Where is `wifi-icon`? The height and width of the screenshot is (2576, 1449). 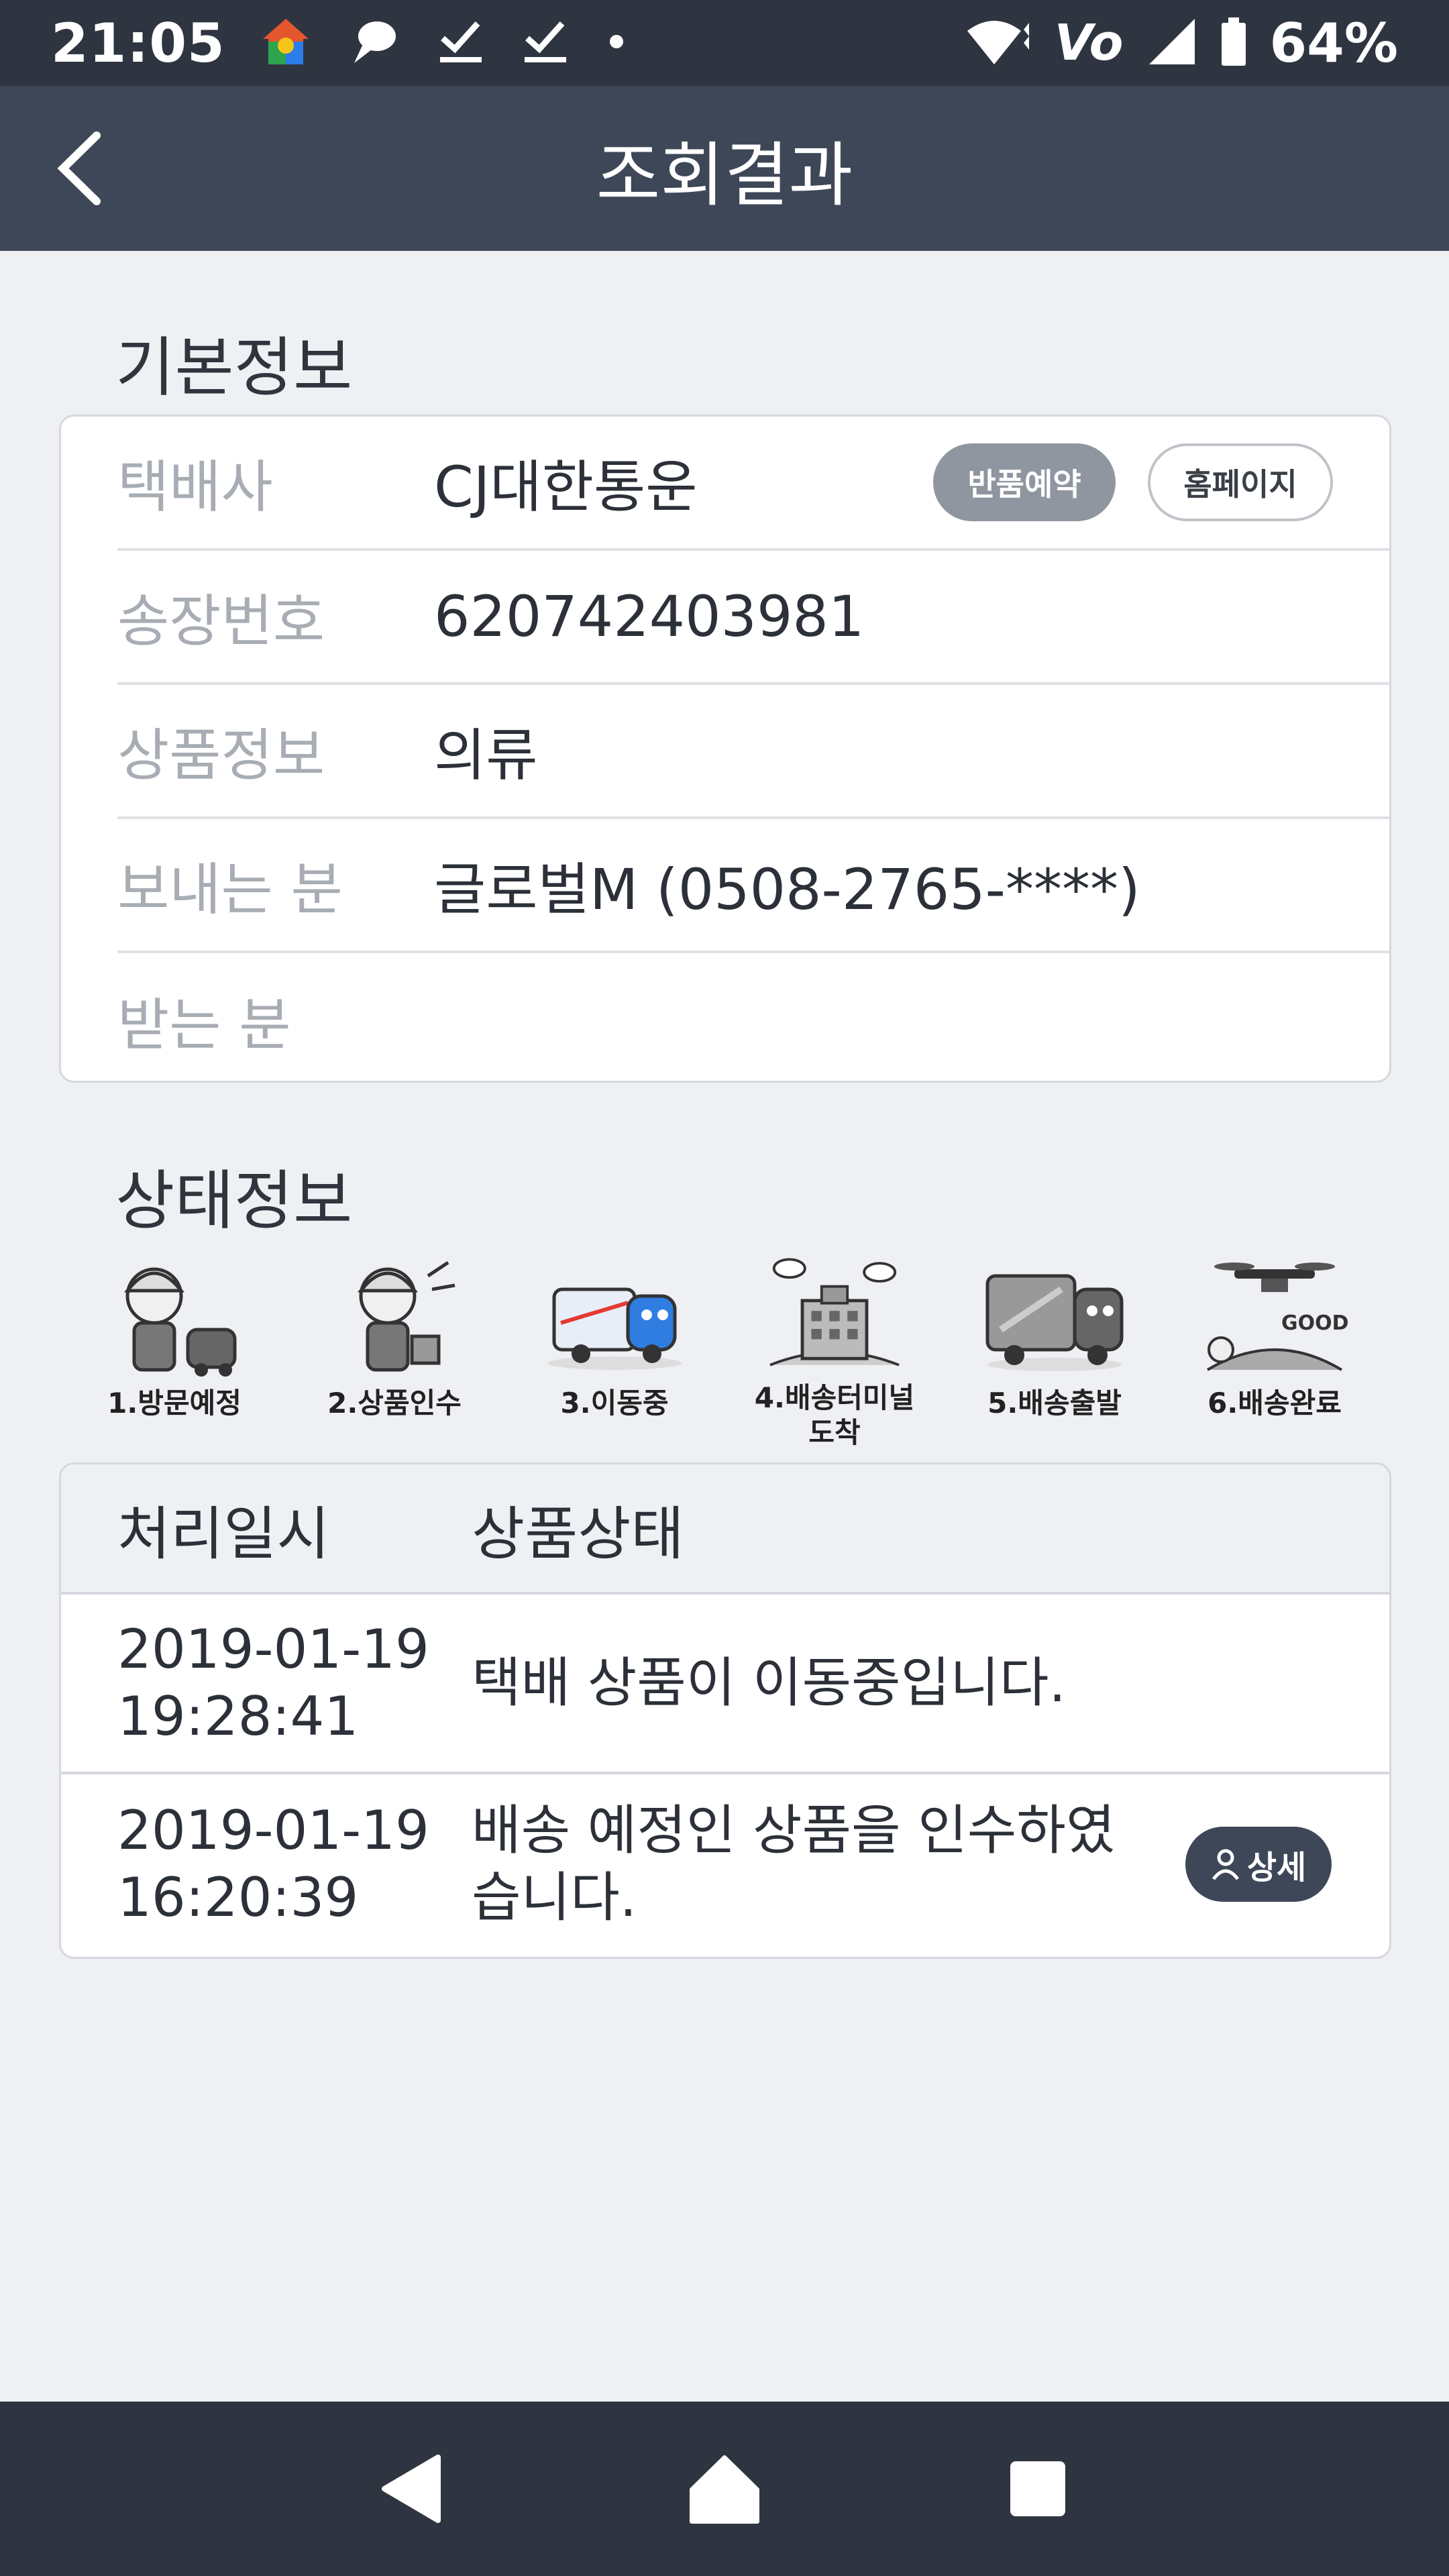 wifi-icon is located at coordinates (998, 43).